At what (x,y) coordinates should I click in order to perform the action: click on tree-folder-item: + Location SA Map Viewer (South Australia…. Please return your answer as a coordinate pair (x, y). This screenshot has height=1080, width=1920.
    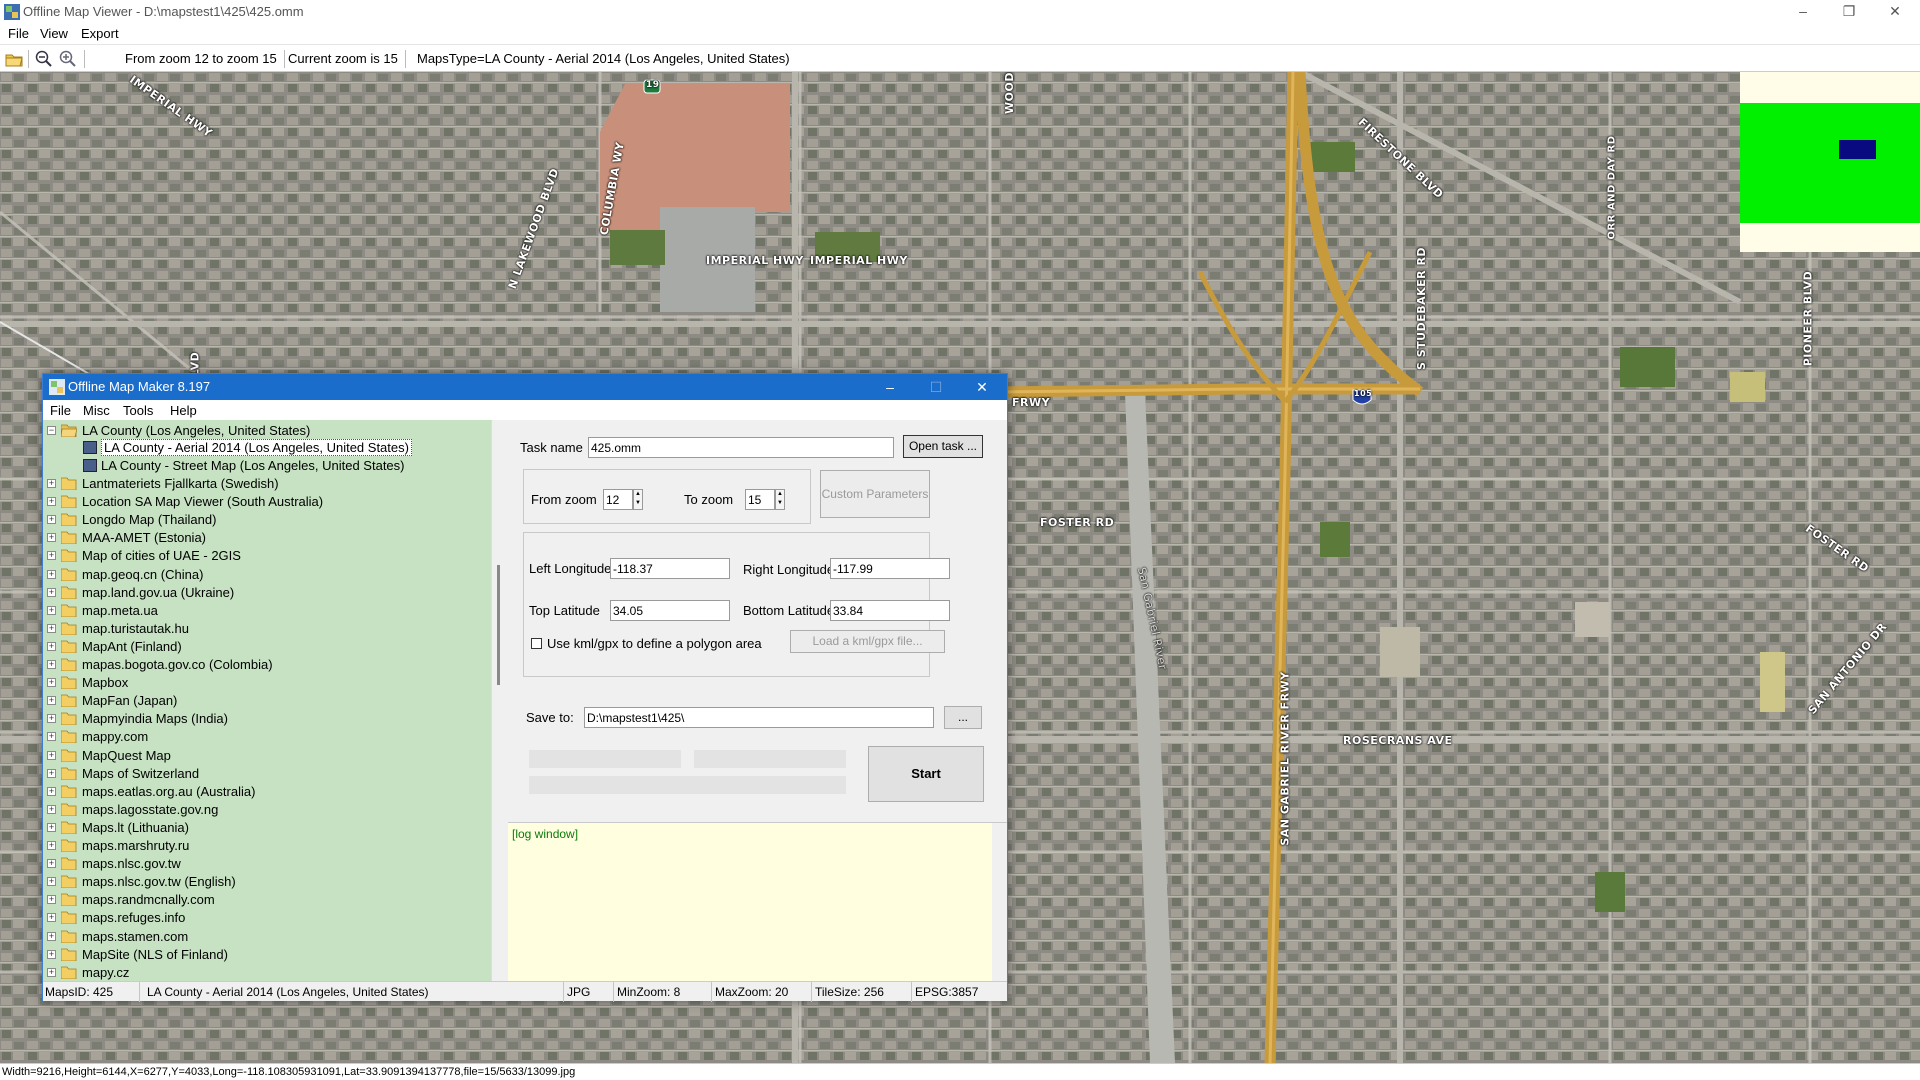
    Looking at the image, I should click on (267, 502).